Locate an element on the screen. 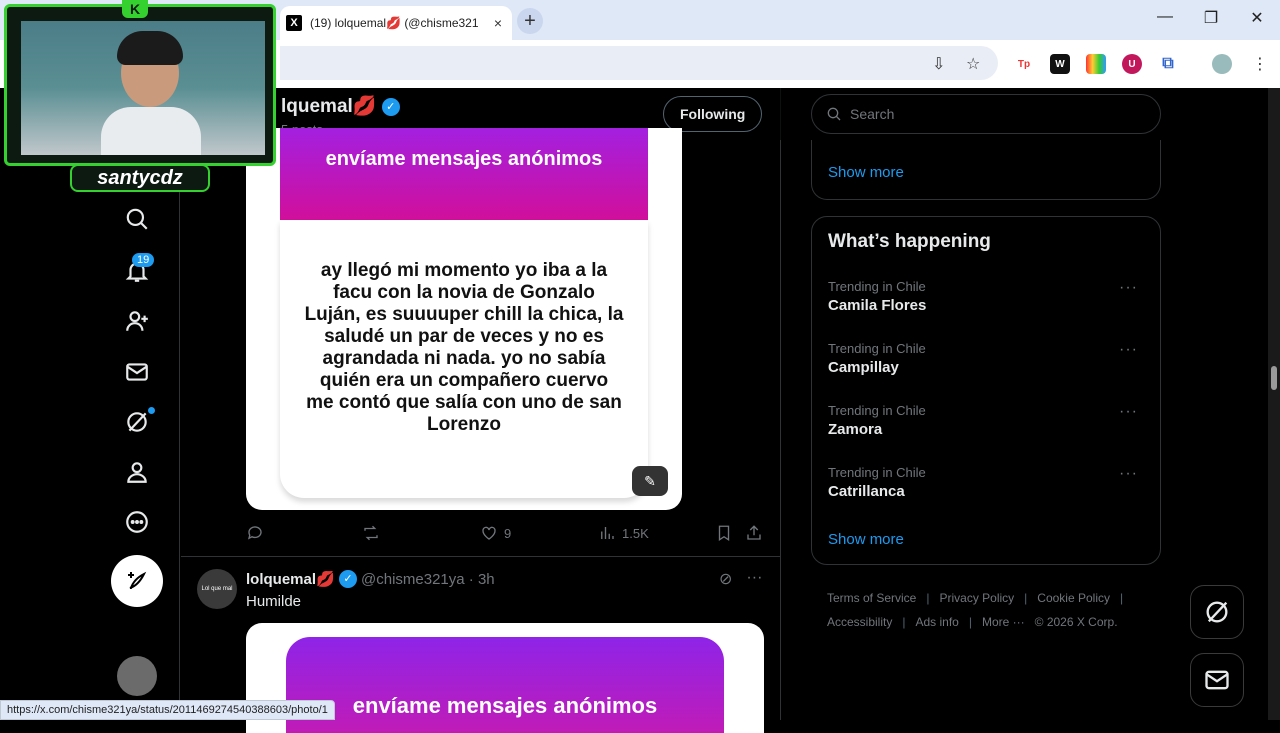 The height and width of the screenshot is (733, 1280). privacy-link: Privacy Policy is located at coordinates (976, 598).